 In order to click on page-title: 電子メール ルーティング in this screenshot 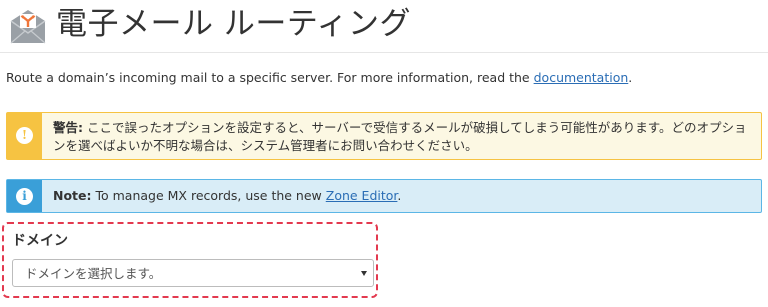, I will do `click(233, 24)`.